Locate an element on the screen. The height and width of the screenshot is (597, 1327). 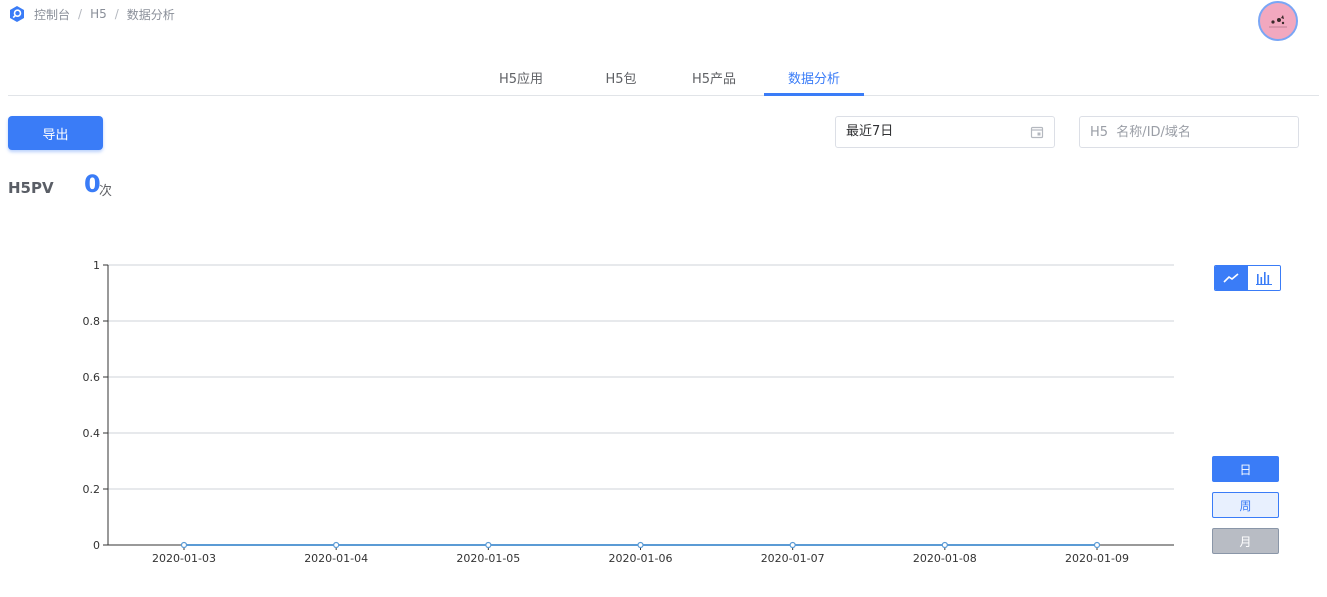
breadcrumb-current: 数据分析 is located at coordinates (150, 14).